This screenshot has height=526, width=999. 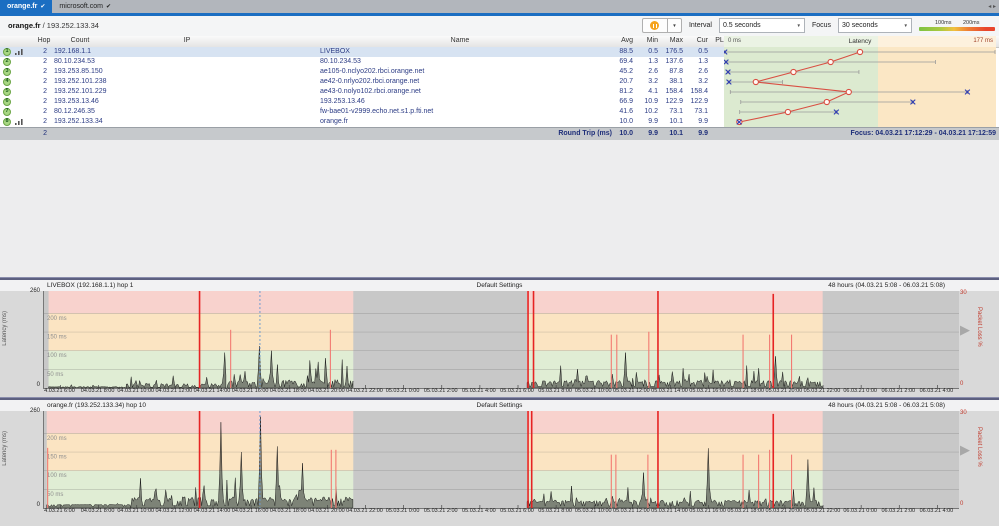 What do you see at coordinates (24, 25) in the screenshot?
I see `breadcrumb-host: orange.fr` at bounding box center [24, 25].